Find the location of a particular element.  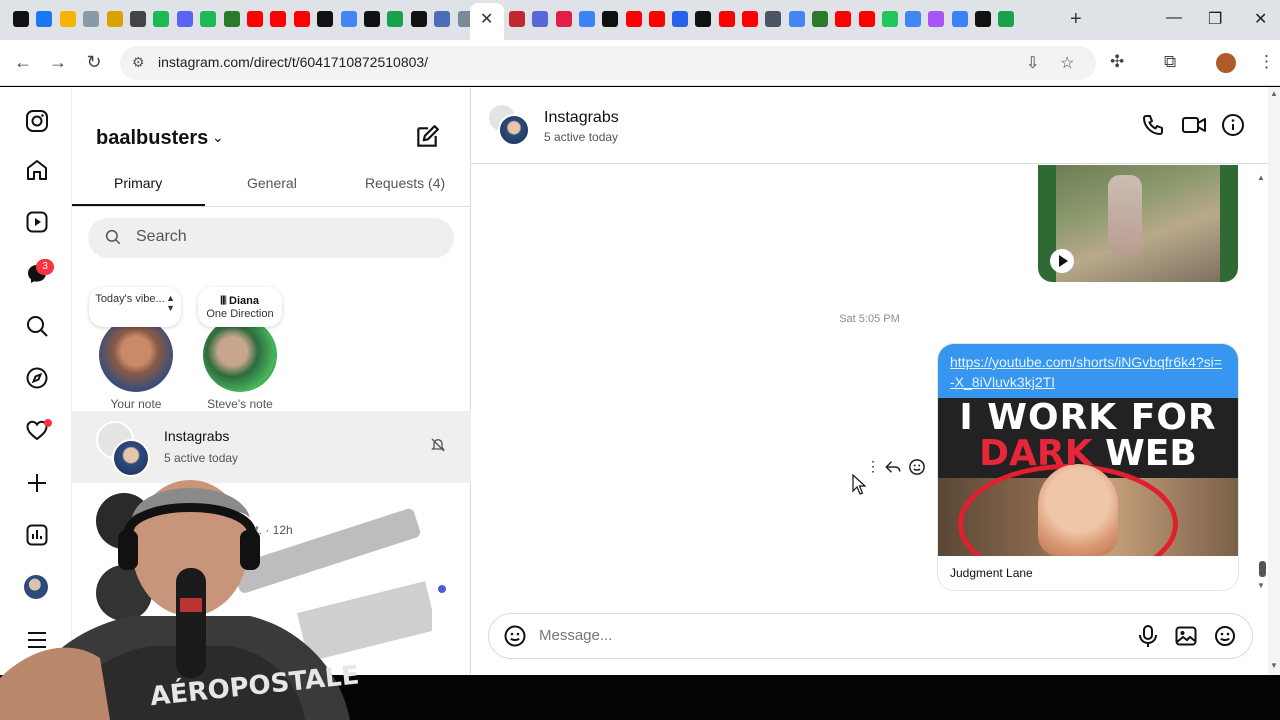

play-icon is located at coordinates (1062, 261).